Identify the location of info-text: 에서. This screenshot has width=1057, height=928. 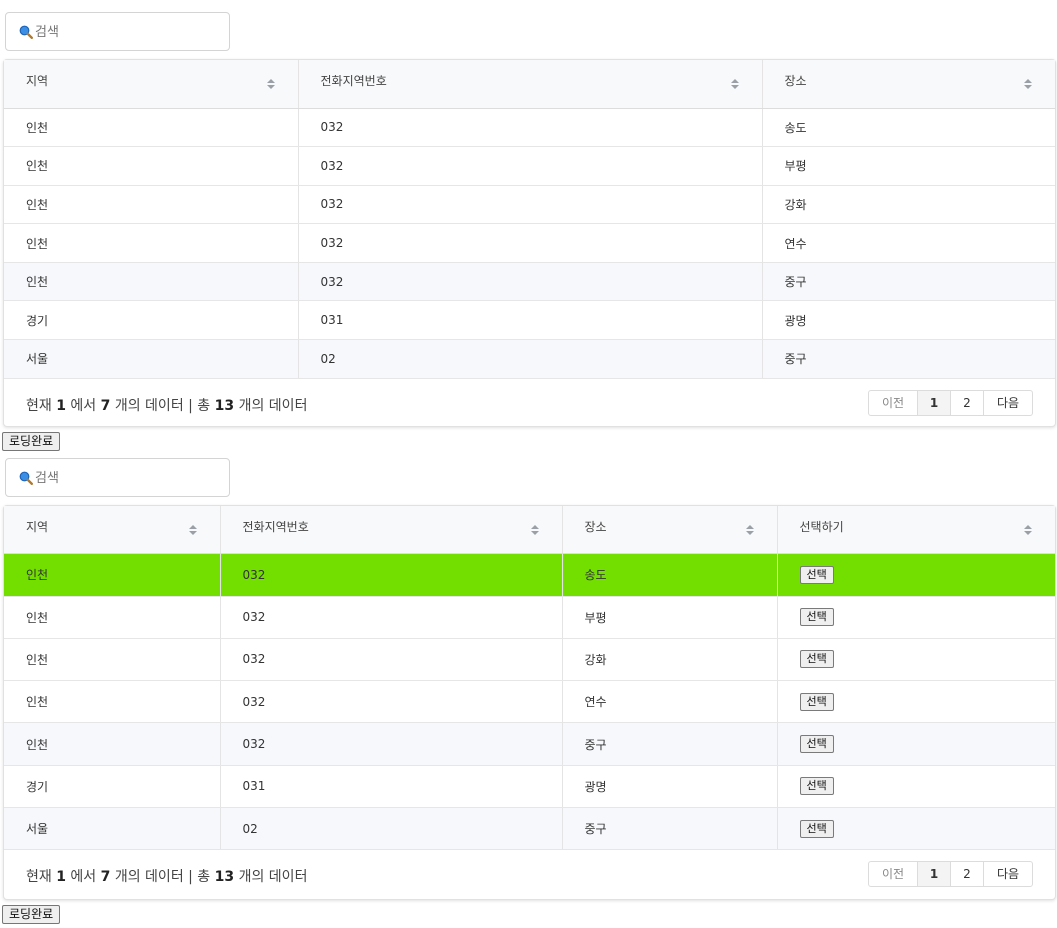
(83, 405).